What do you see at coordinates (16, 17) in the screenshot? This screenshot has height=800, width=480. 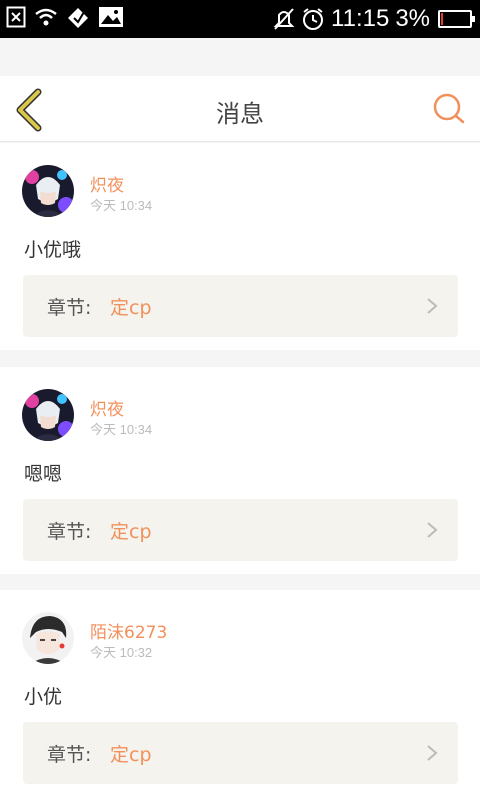 I see `close-box-icon` at bounding box center [16, 17].